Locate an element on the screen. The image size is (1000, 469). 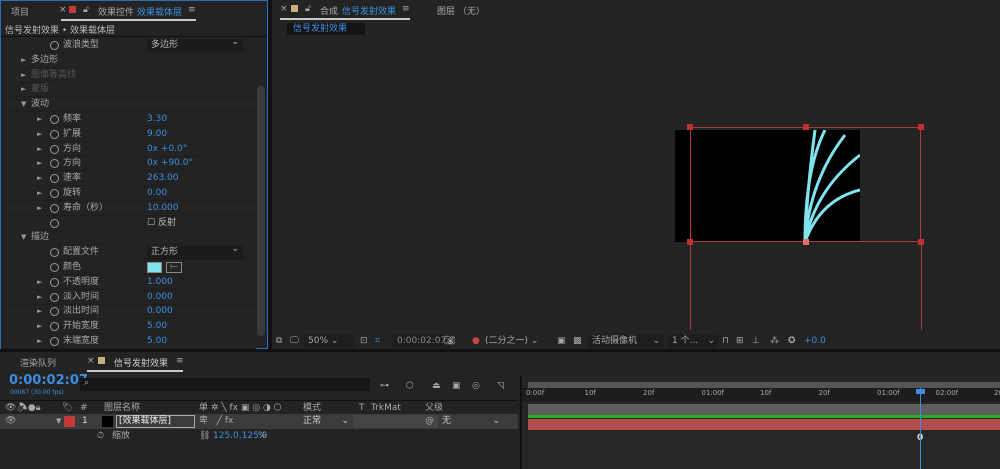
mask-visibility-icon: ⌗ is located at coordinates (377, 341).